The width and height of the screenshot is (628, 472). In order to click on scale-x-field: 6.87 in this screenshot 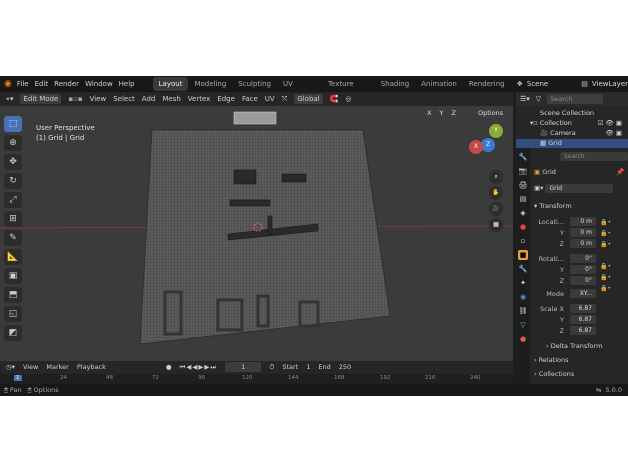, I will do `click(583, 308)`.